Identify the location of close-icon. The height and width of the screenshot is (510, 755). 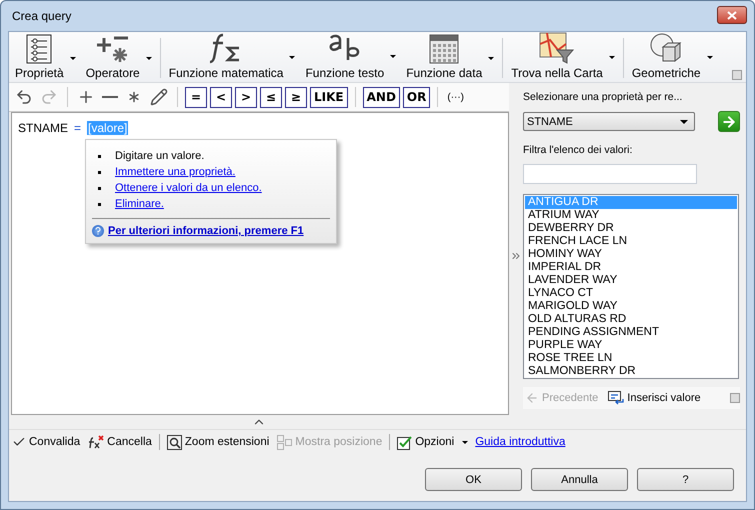
(732, 15).